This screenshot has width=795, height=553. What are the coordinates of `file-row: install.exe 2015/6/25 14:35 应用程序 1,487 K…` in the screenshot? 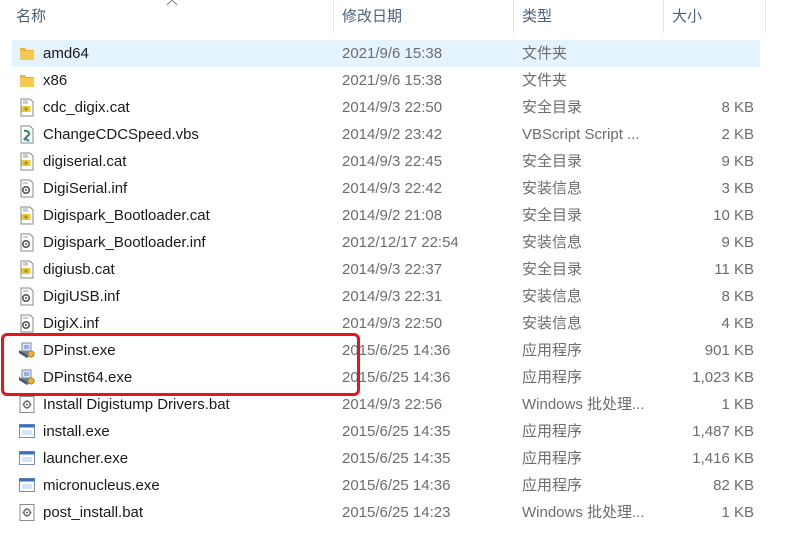 It's located at (386, 431).